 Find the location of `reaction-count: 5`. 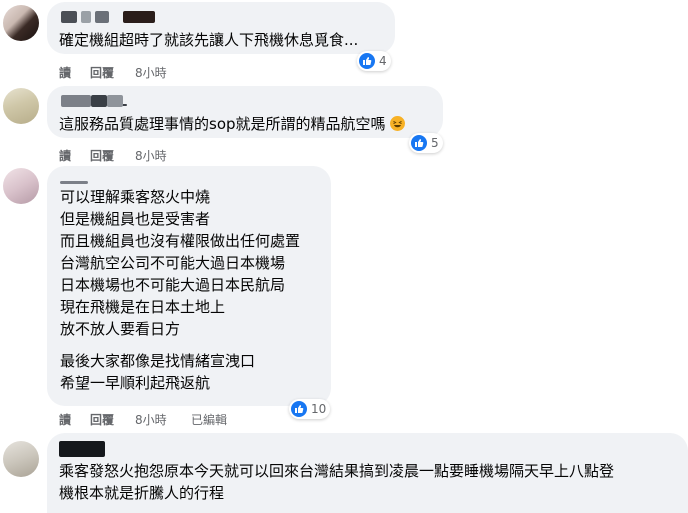

reaction-count: 5 is located at coordinates (426, 143).